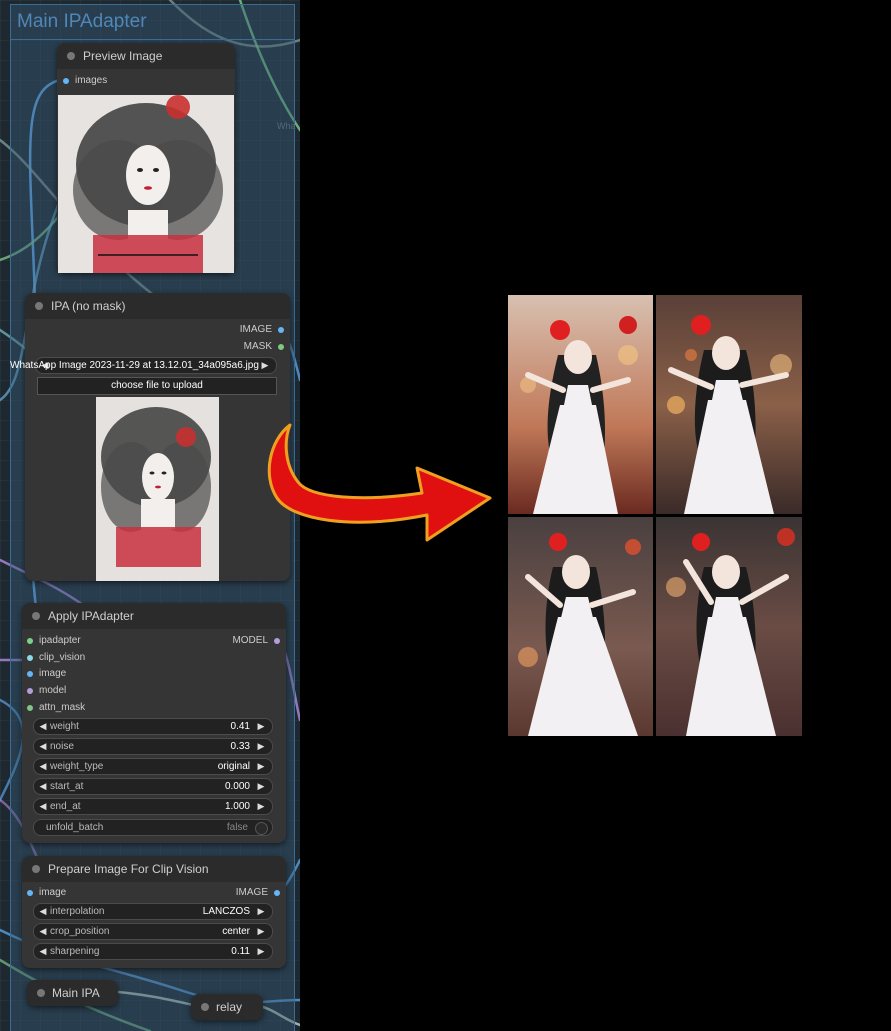 The height and width of the screenshot is (1031, 891). Describe the element at coordinates (237, 827) in the screenshot. I see `widget-value: false` at that location.